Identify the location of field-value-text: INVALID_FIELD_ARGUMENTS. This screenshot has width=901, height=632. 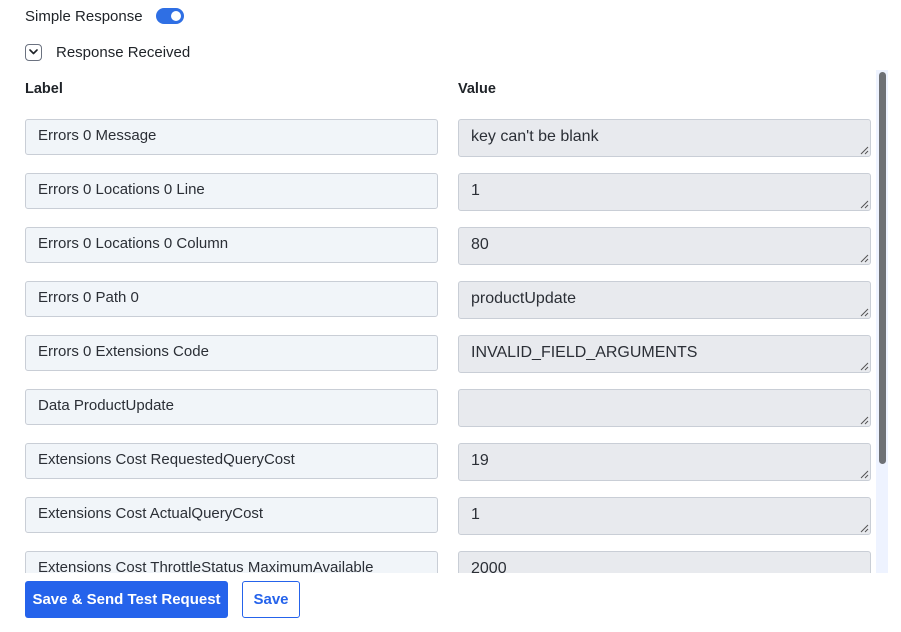
(584, 352).